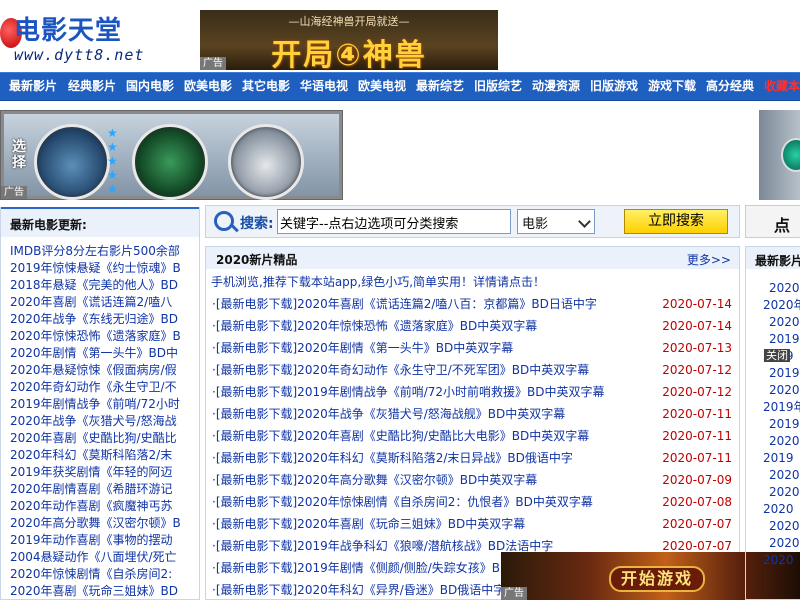 This screenshot has height=601, width=800. What do you see at coordinates (697, 480) in the screenshot?
I see `release-date: 2020-07-09` at bounding box center [697, 480].